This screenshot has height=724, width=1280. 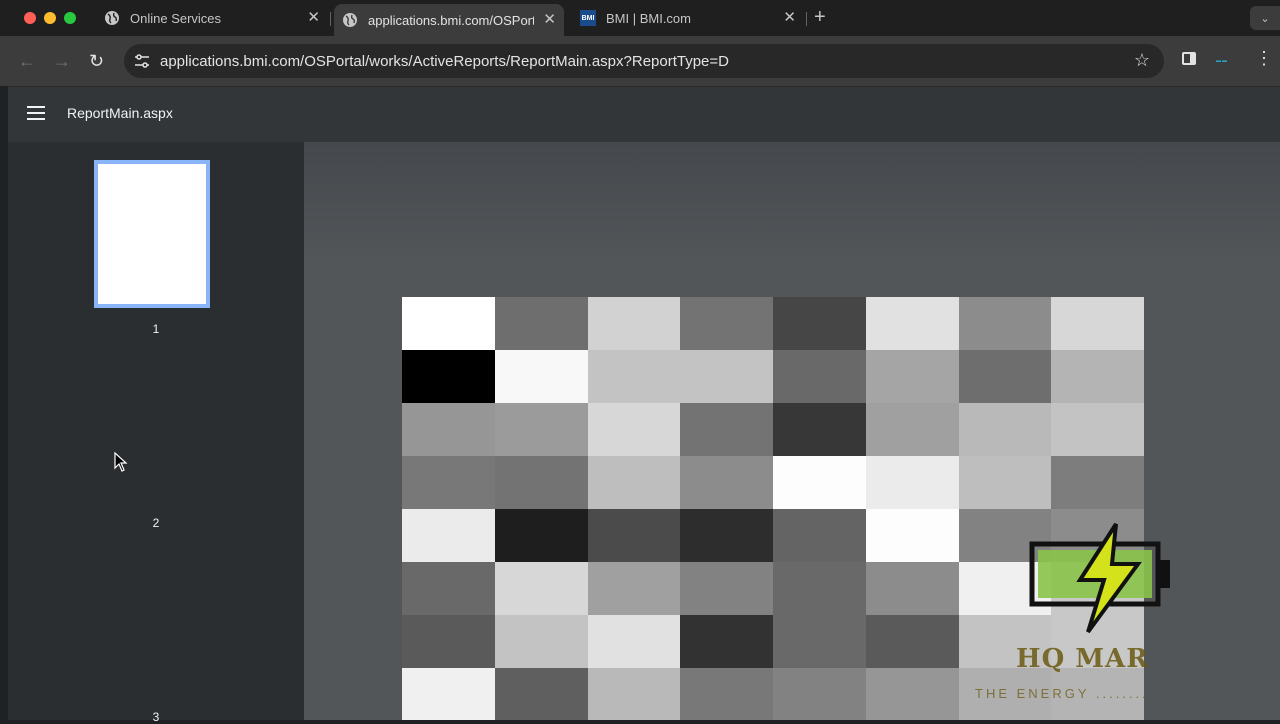 What do you see at coordinates (142, 61) in the screenshot?
I see `site-settings-icon` at bounding box center [142, 61].